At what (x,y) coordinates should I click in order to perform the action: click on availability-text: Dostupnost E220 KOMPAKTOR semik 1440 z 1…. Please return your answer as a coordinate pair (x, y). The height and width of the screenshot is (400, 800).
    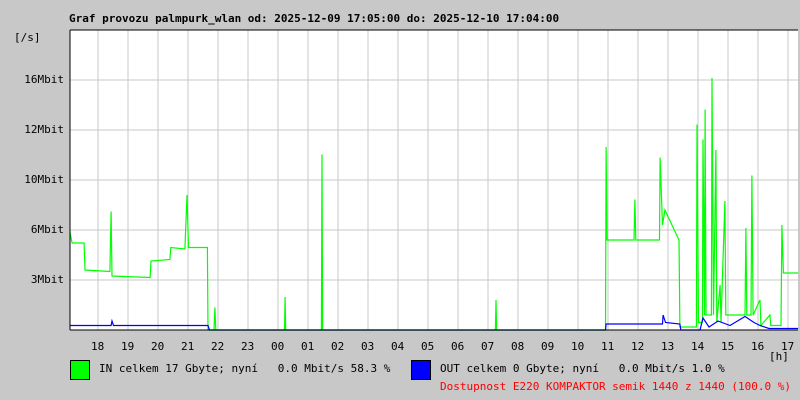
    Looking at the image, I should click on (615, 386).